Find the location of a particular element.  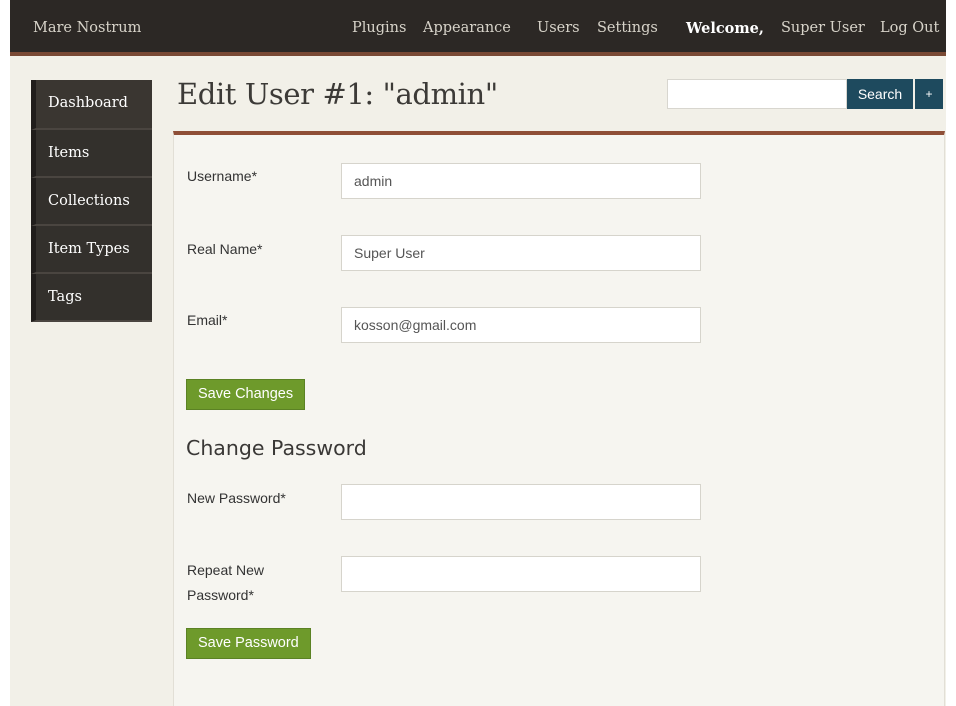

frame-edge-right is located at coordinates (951, 353).